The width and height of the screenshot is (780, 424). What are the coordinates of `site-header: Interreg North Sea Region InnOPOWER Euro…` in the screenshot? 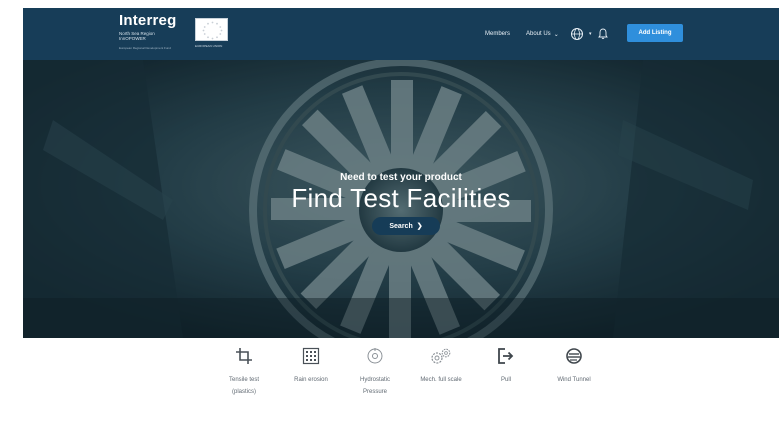 It's located at (401, 34).